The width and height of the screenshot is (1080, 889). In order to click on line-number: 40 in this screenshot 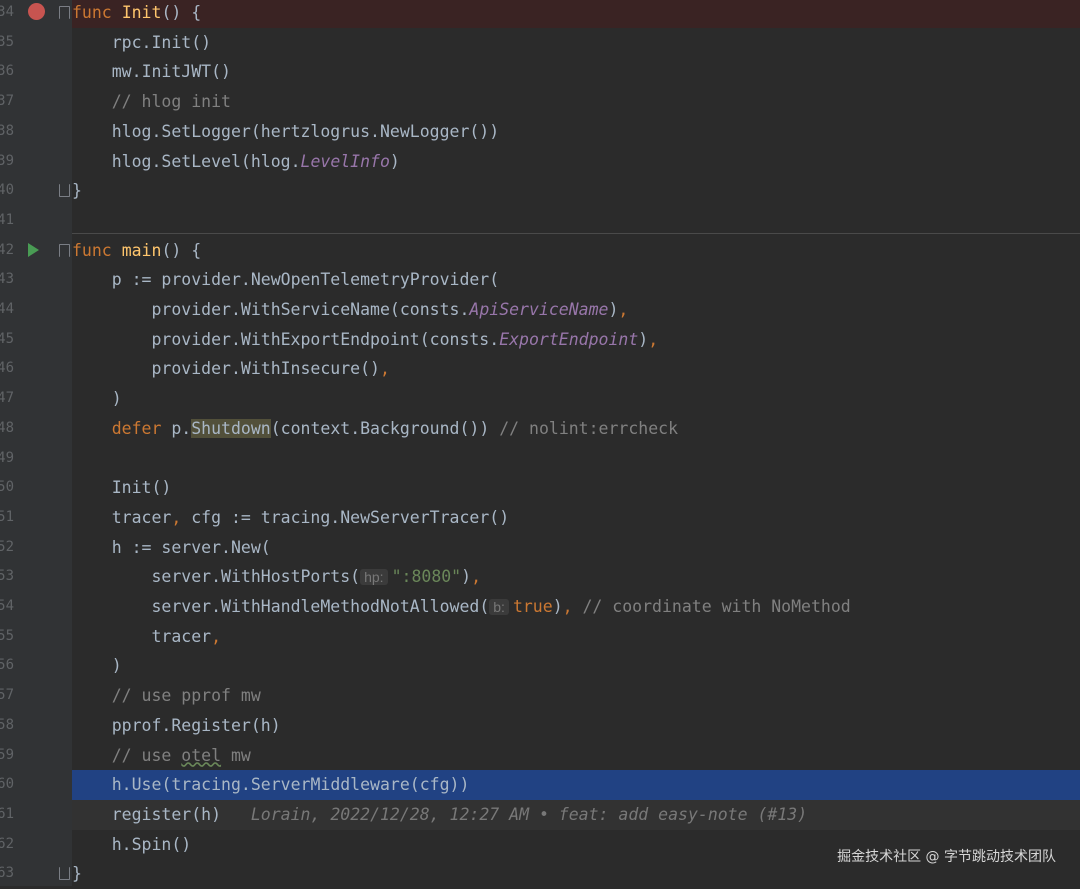, I will do `click(7, 190)`.